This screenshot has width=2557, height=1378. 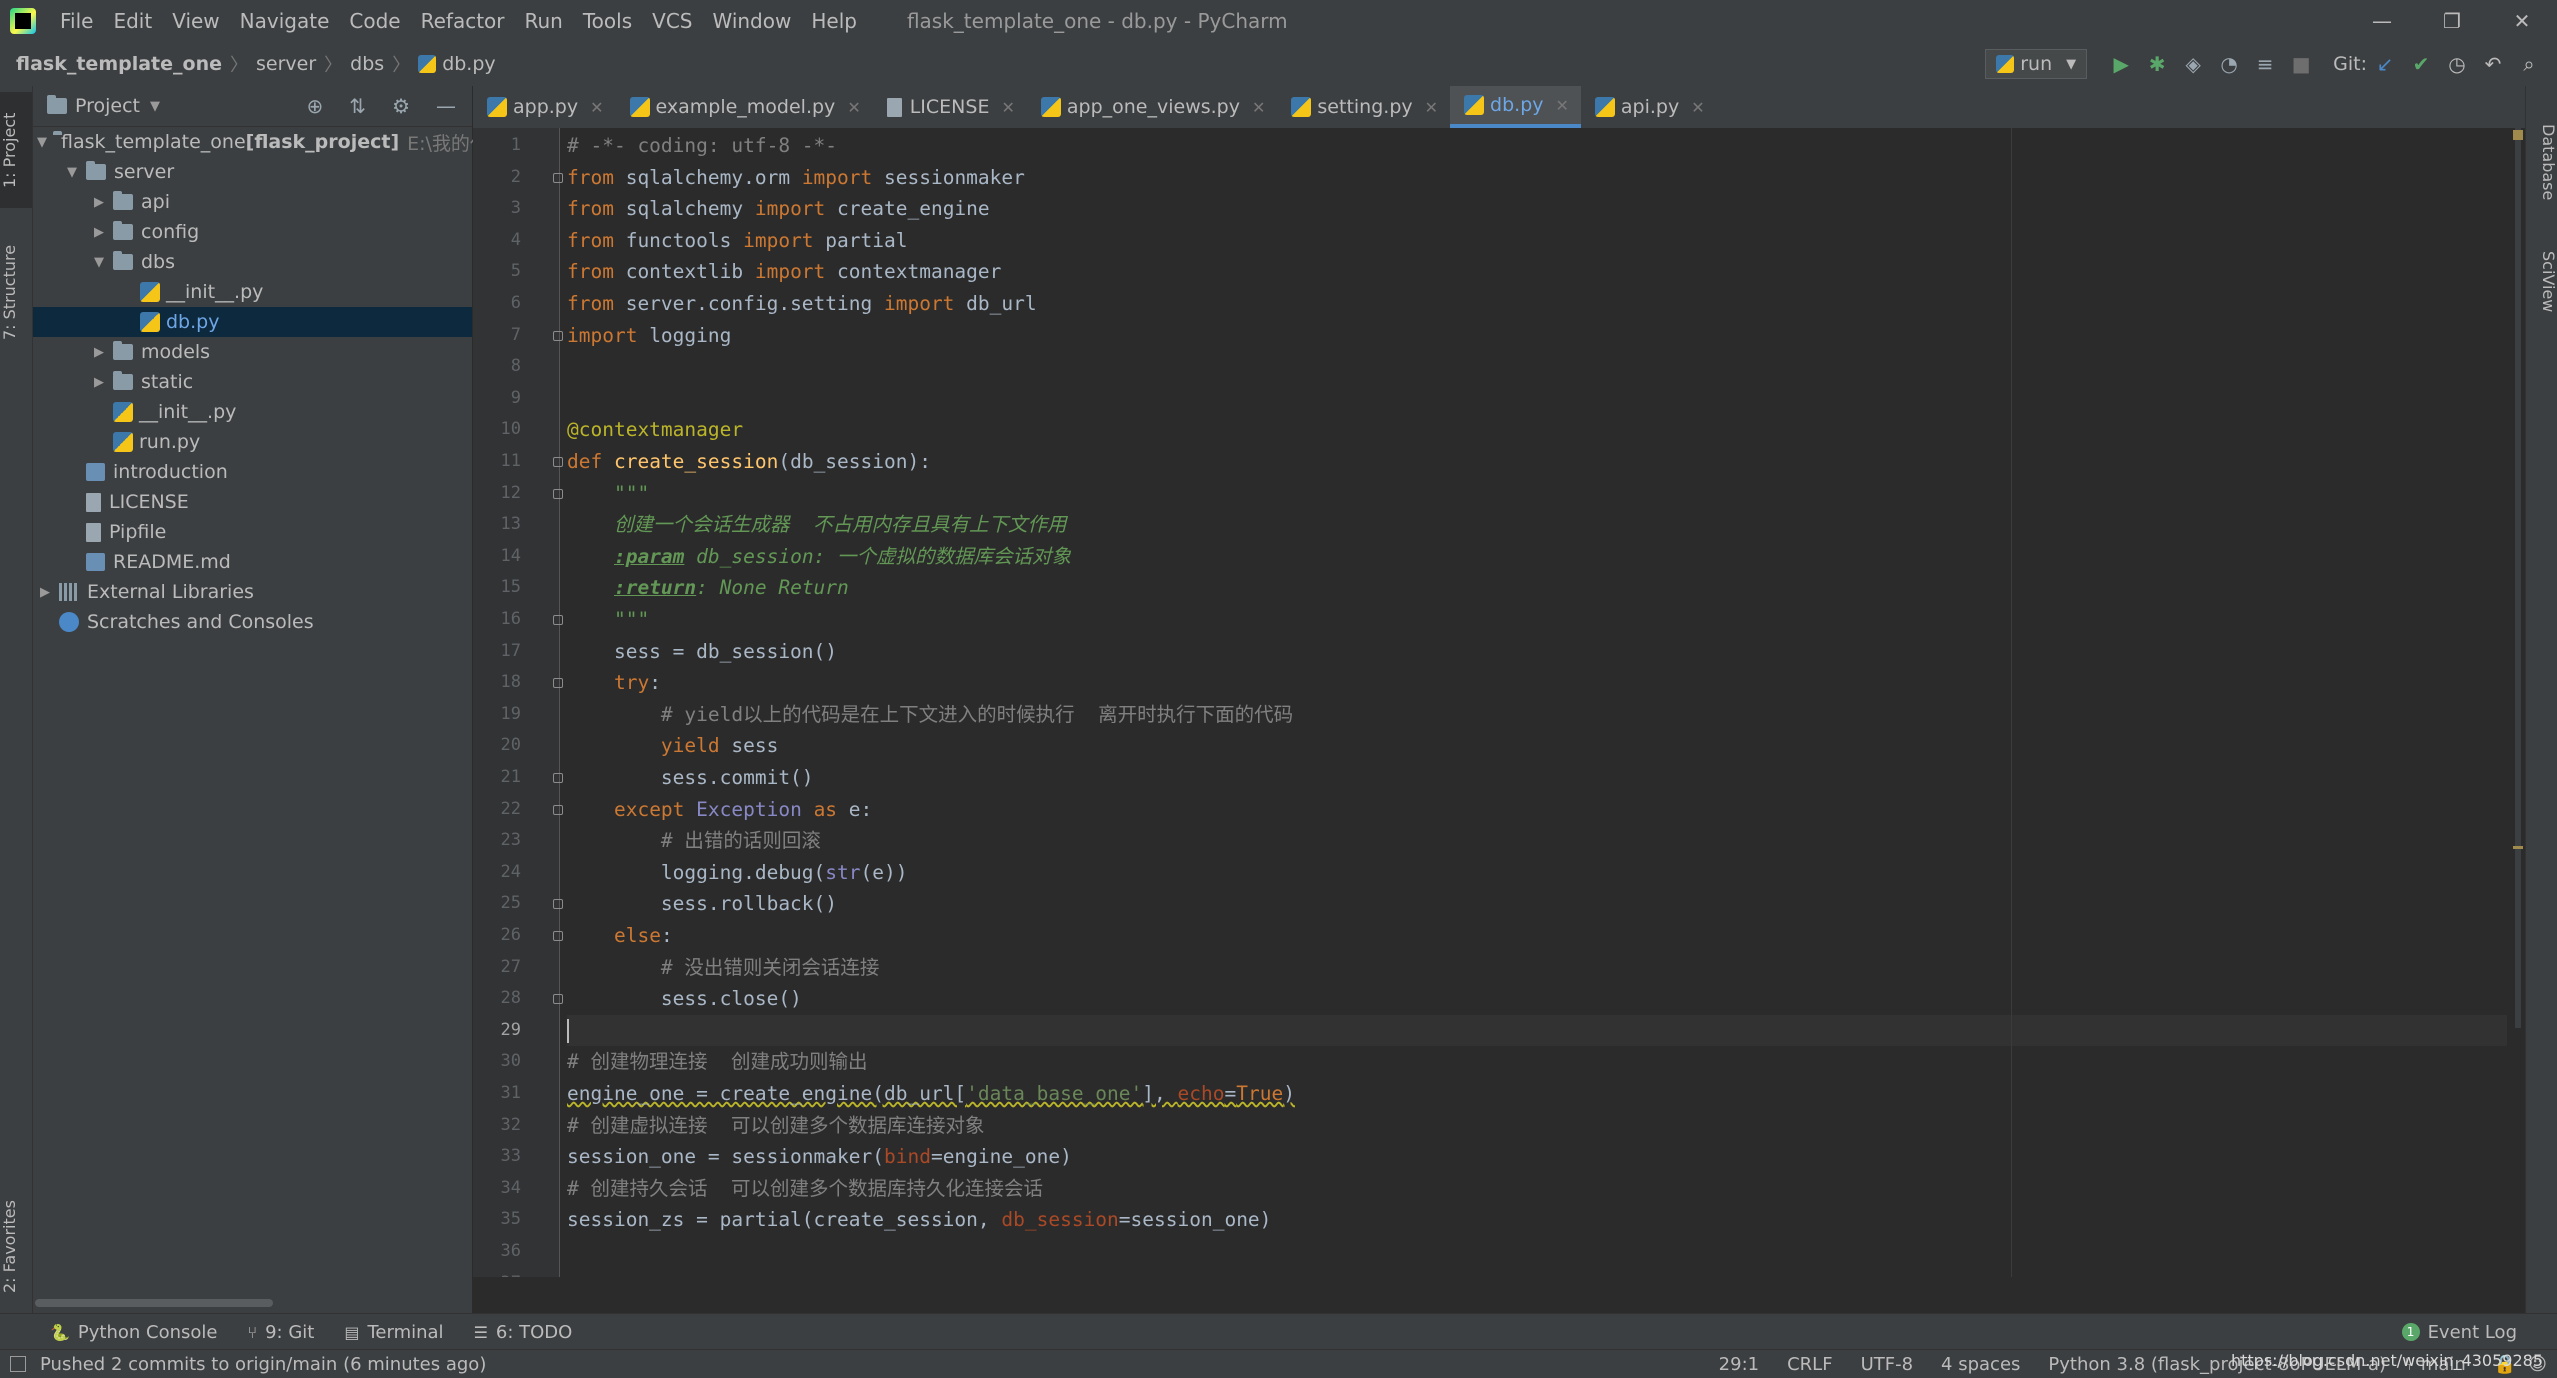 What do you see at coordinates (1363, 107) in the screenshot?
I see `editor-tab: setting.py ✕` at bounding box center [1363, 107].